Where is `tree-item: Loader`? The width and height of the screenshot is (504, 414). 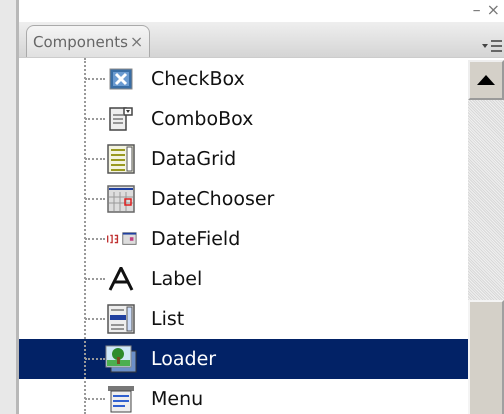 tree-item: Loader is located at coordinates (243, 359).